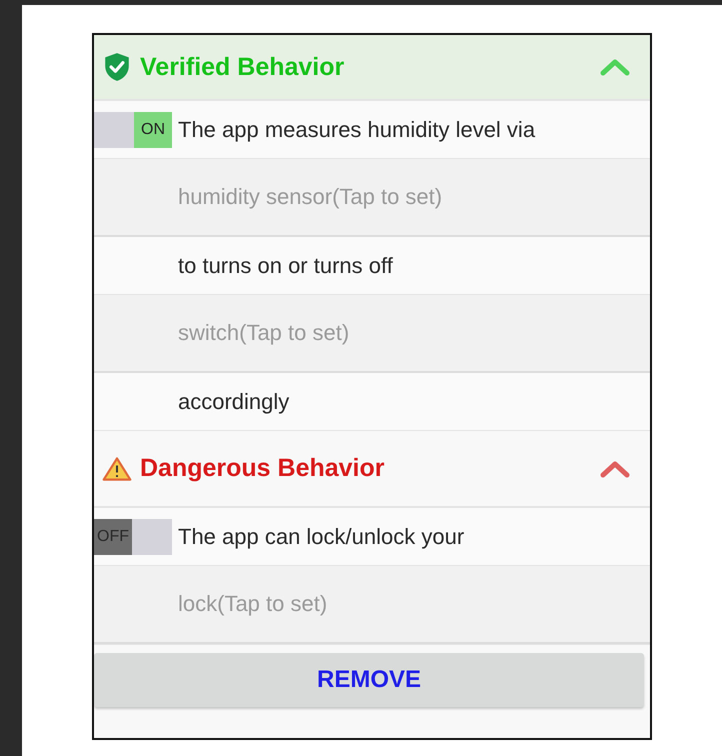 The width and height of the screenshot is (722, 756). What do you see at coordinates (369, 680) in the screenshot?
I see `remove-button: REMOVE` at bounding box center [369, 680].